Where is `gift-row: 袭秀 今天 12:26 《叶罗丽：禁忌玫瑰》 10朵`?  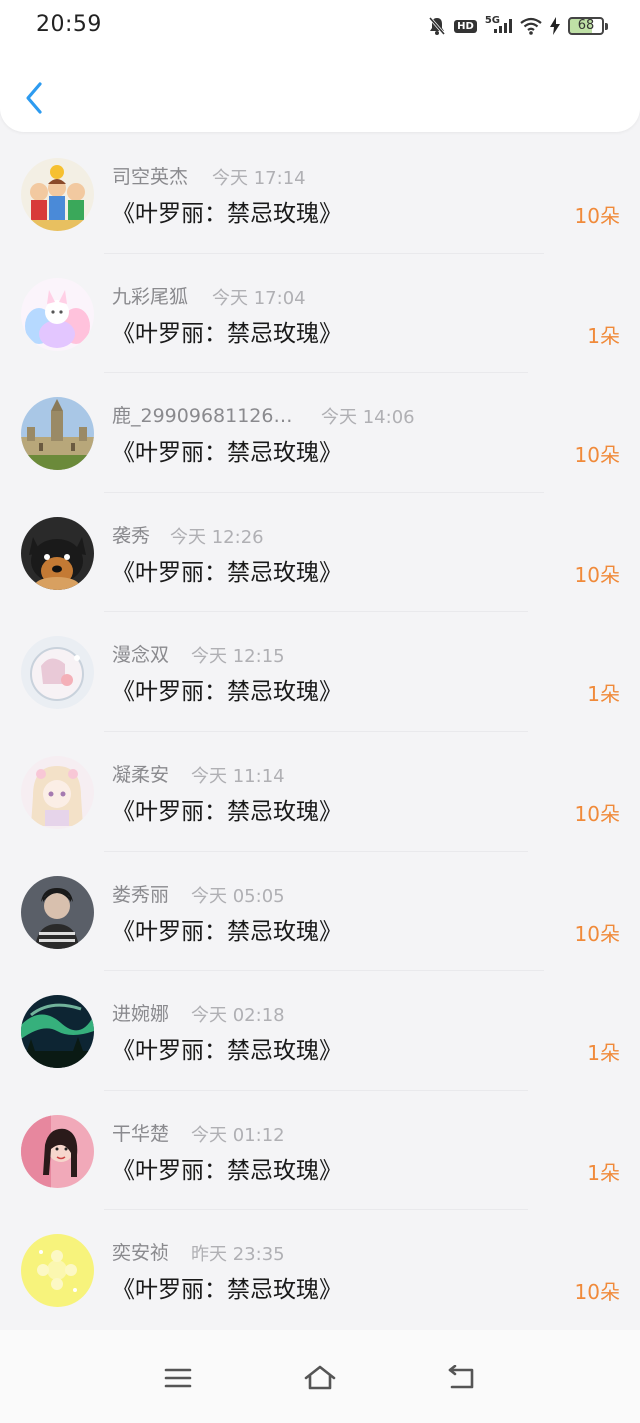
gift-row: 袭秀 今天 12:26 《叶罗丽：禁忌玫瑰》 10朵 is located at coordinates (320, 553).